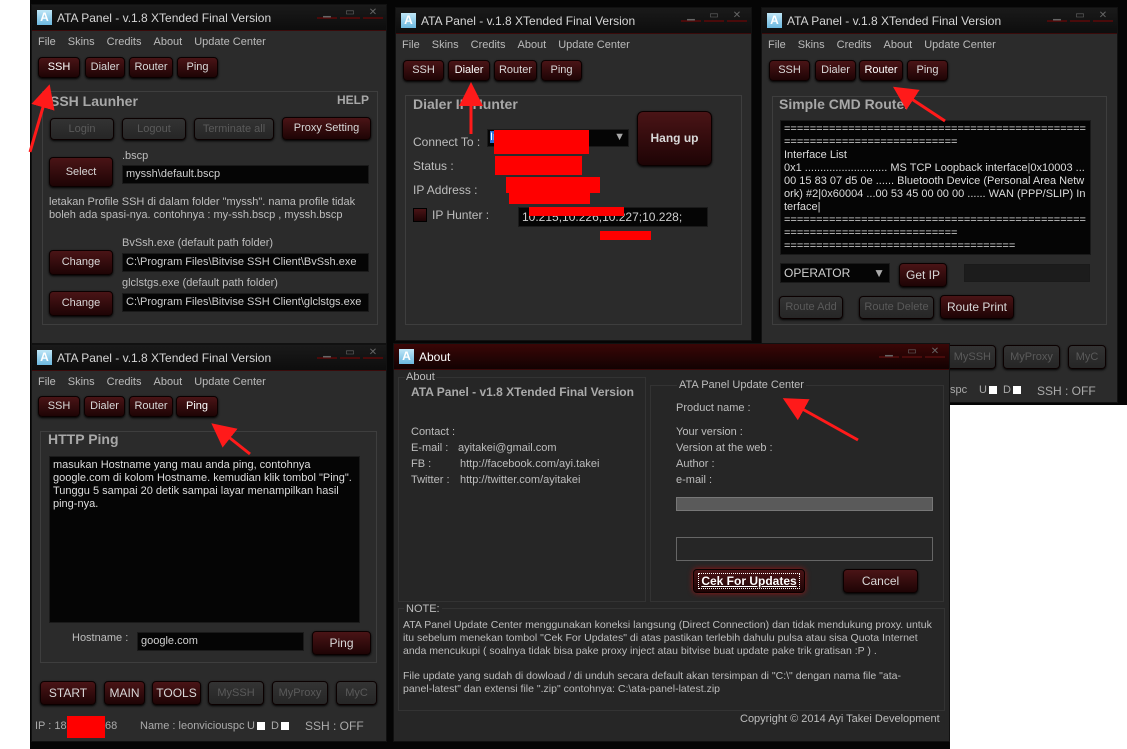 The width and height of the screenshot is (1127, 749). Describe the element at coordinates (919, 104) in the screenshot. I see `arrow-router-tab` at that location.